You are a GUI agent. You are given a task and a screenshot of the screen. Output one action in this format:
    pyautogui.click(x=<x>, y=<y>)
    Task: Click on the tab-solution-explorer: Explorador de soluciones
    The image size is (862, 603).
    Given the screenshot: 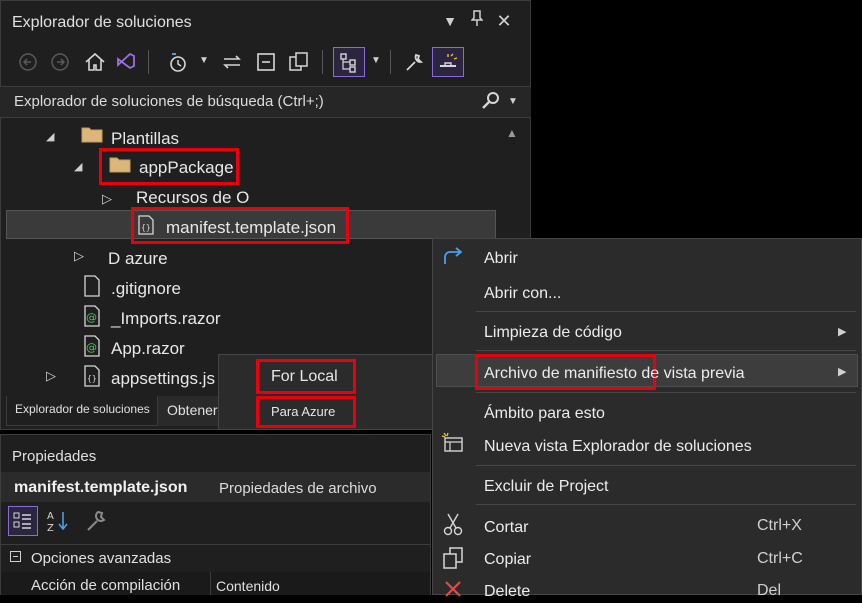 What is the action you would take?
    pyautogui.click(x=82, y=411)
    